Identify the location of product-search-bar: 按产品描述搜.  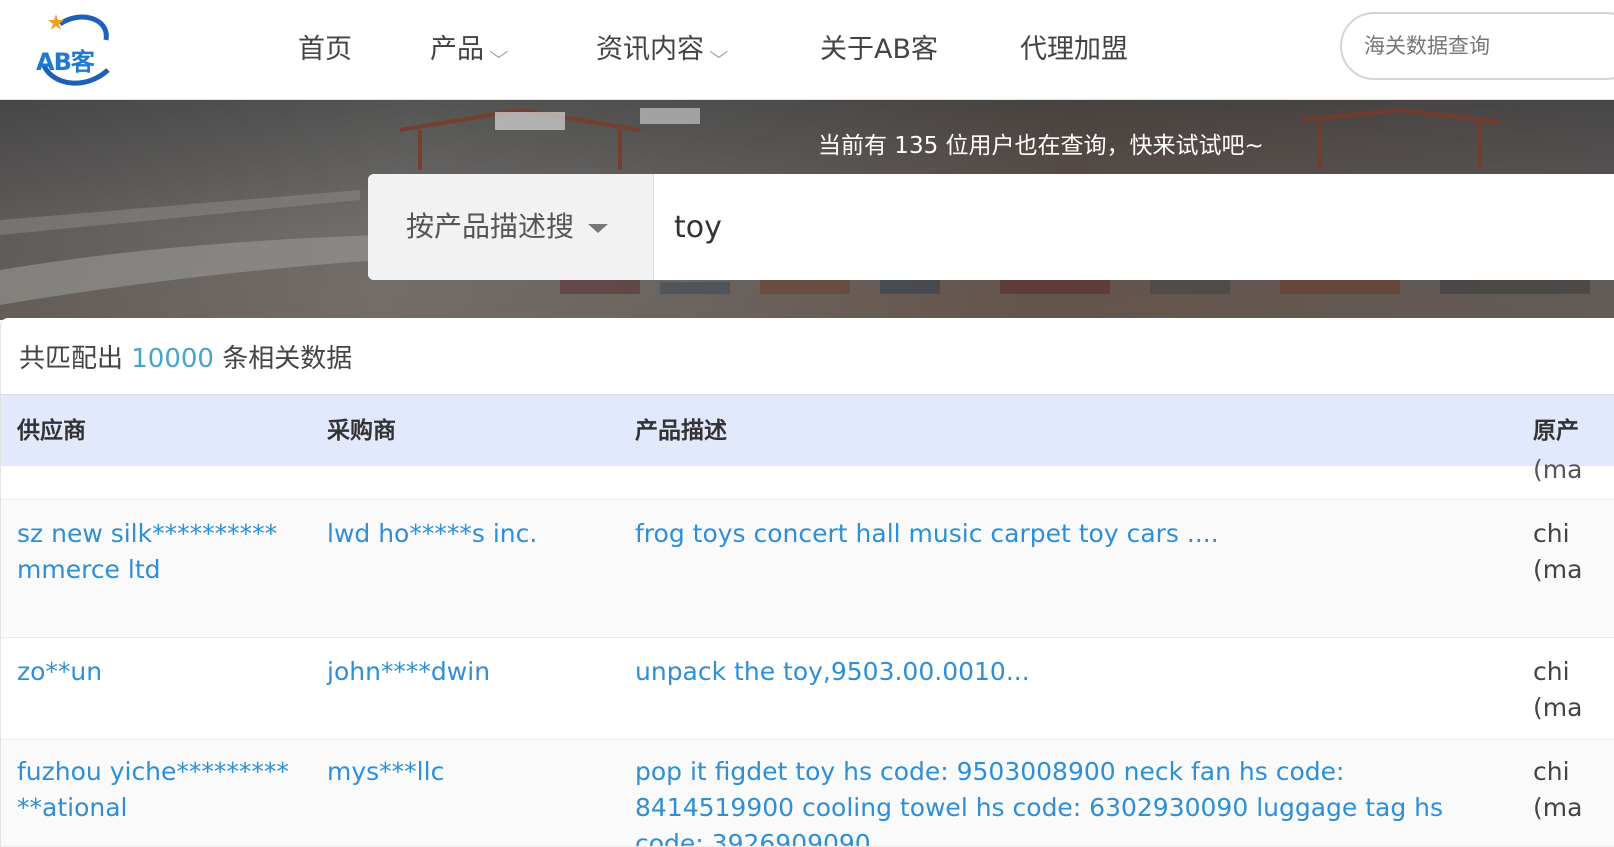
(991, 227).